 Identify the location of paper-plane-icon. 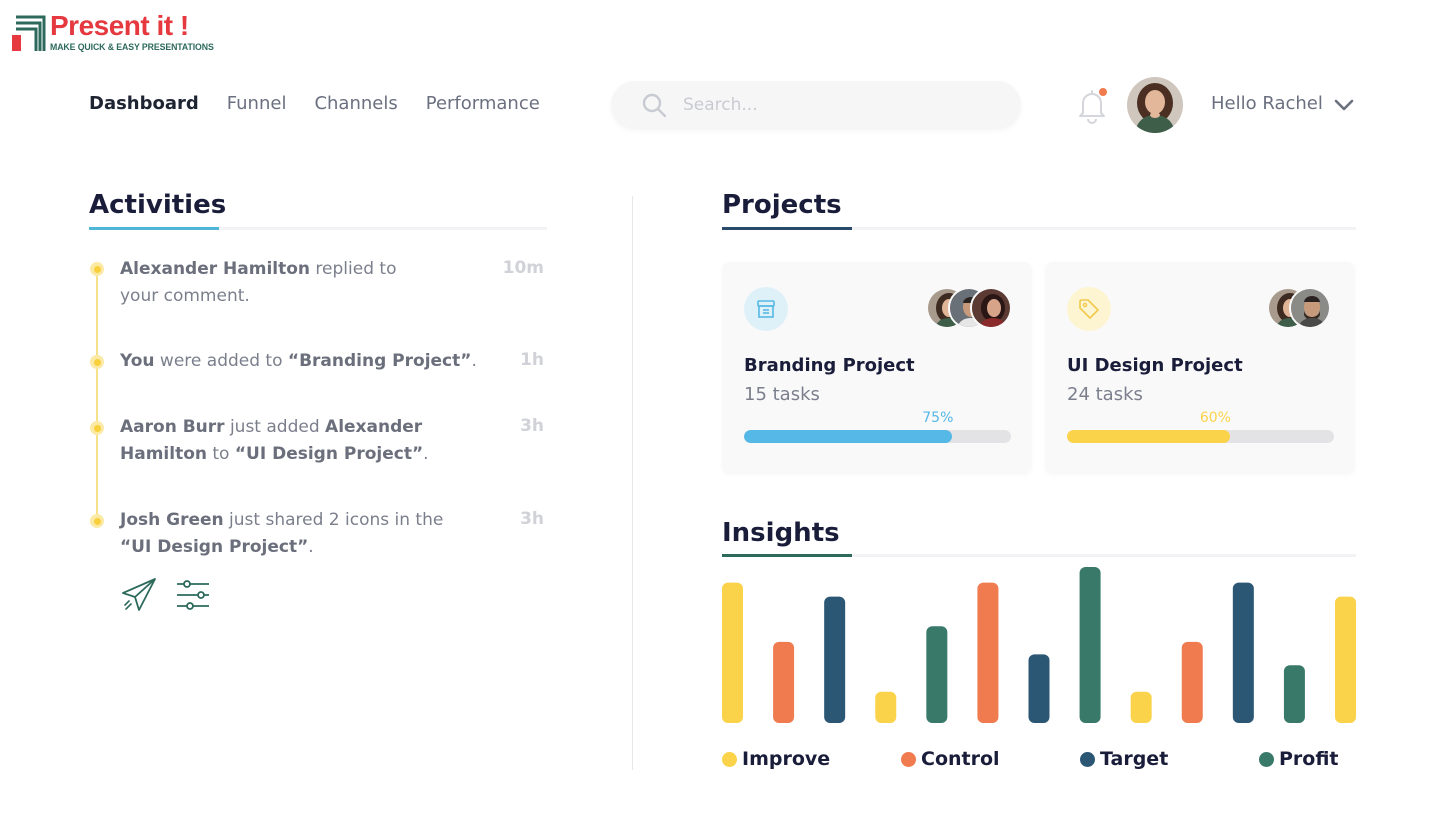
(139, 595).